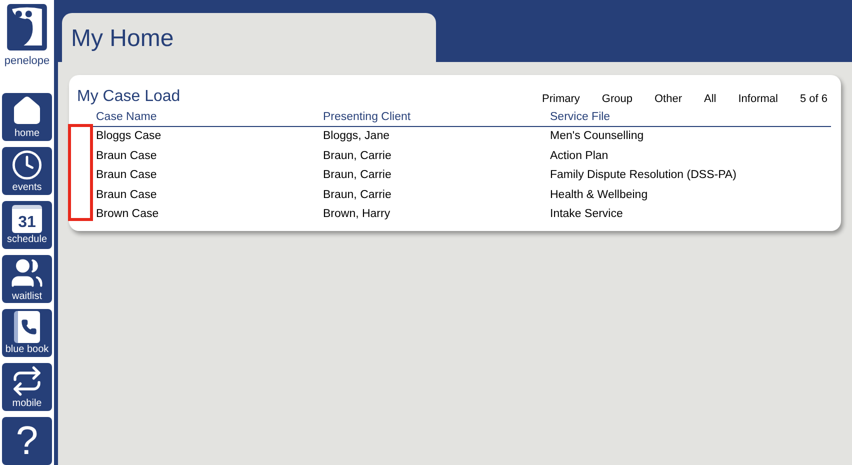 The width and height of the screenshot is (852, 465). What do you see at coordinates (27, 117) in the screenshot?
I see `nav-button: home` at bounding box center [27, 117].